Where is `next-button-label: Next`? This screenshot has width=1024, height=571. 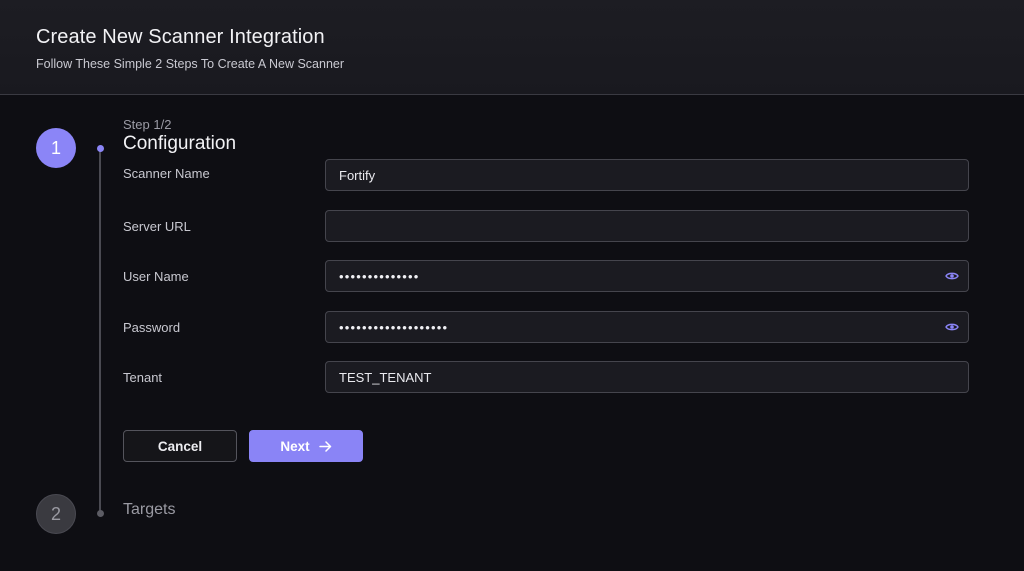 next-button-label: Next is located at coordinates (295, 446).